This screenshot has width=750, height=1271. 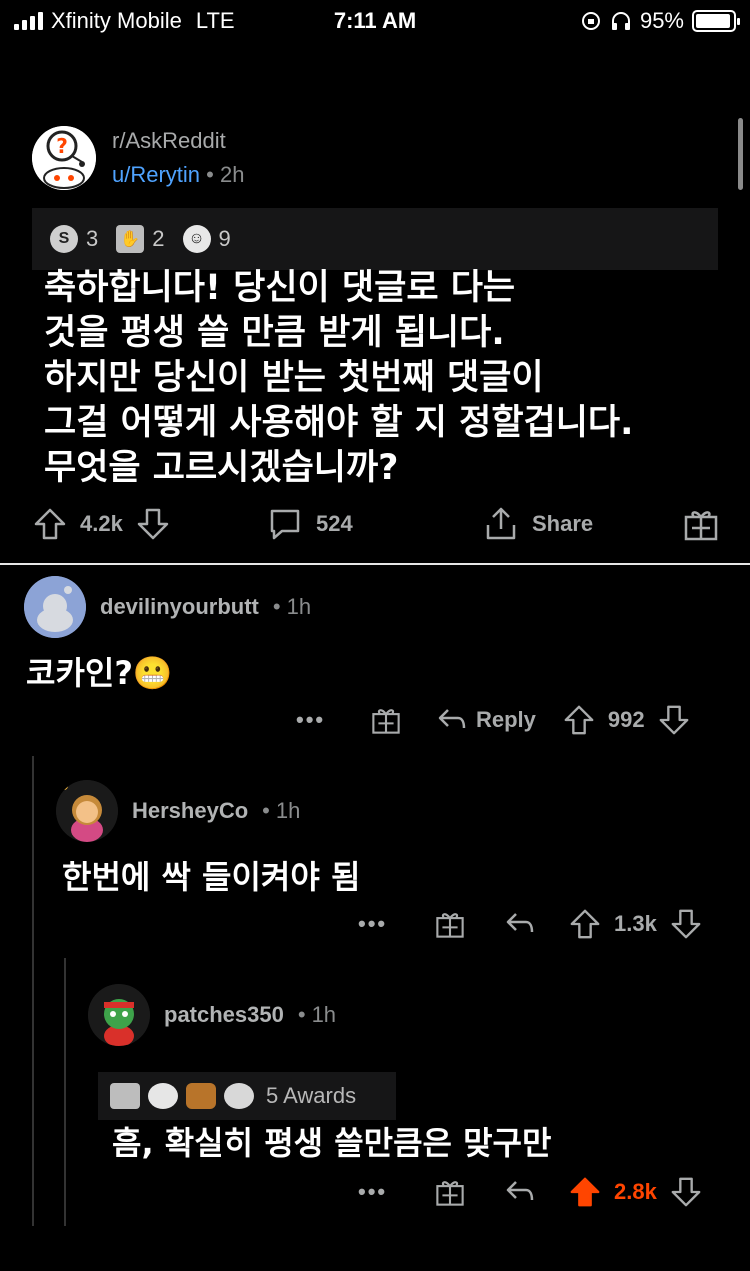 I want to click on section-divider, so click(x=375, y=564).